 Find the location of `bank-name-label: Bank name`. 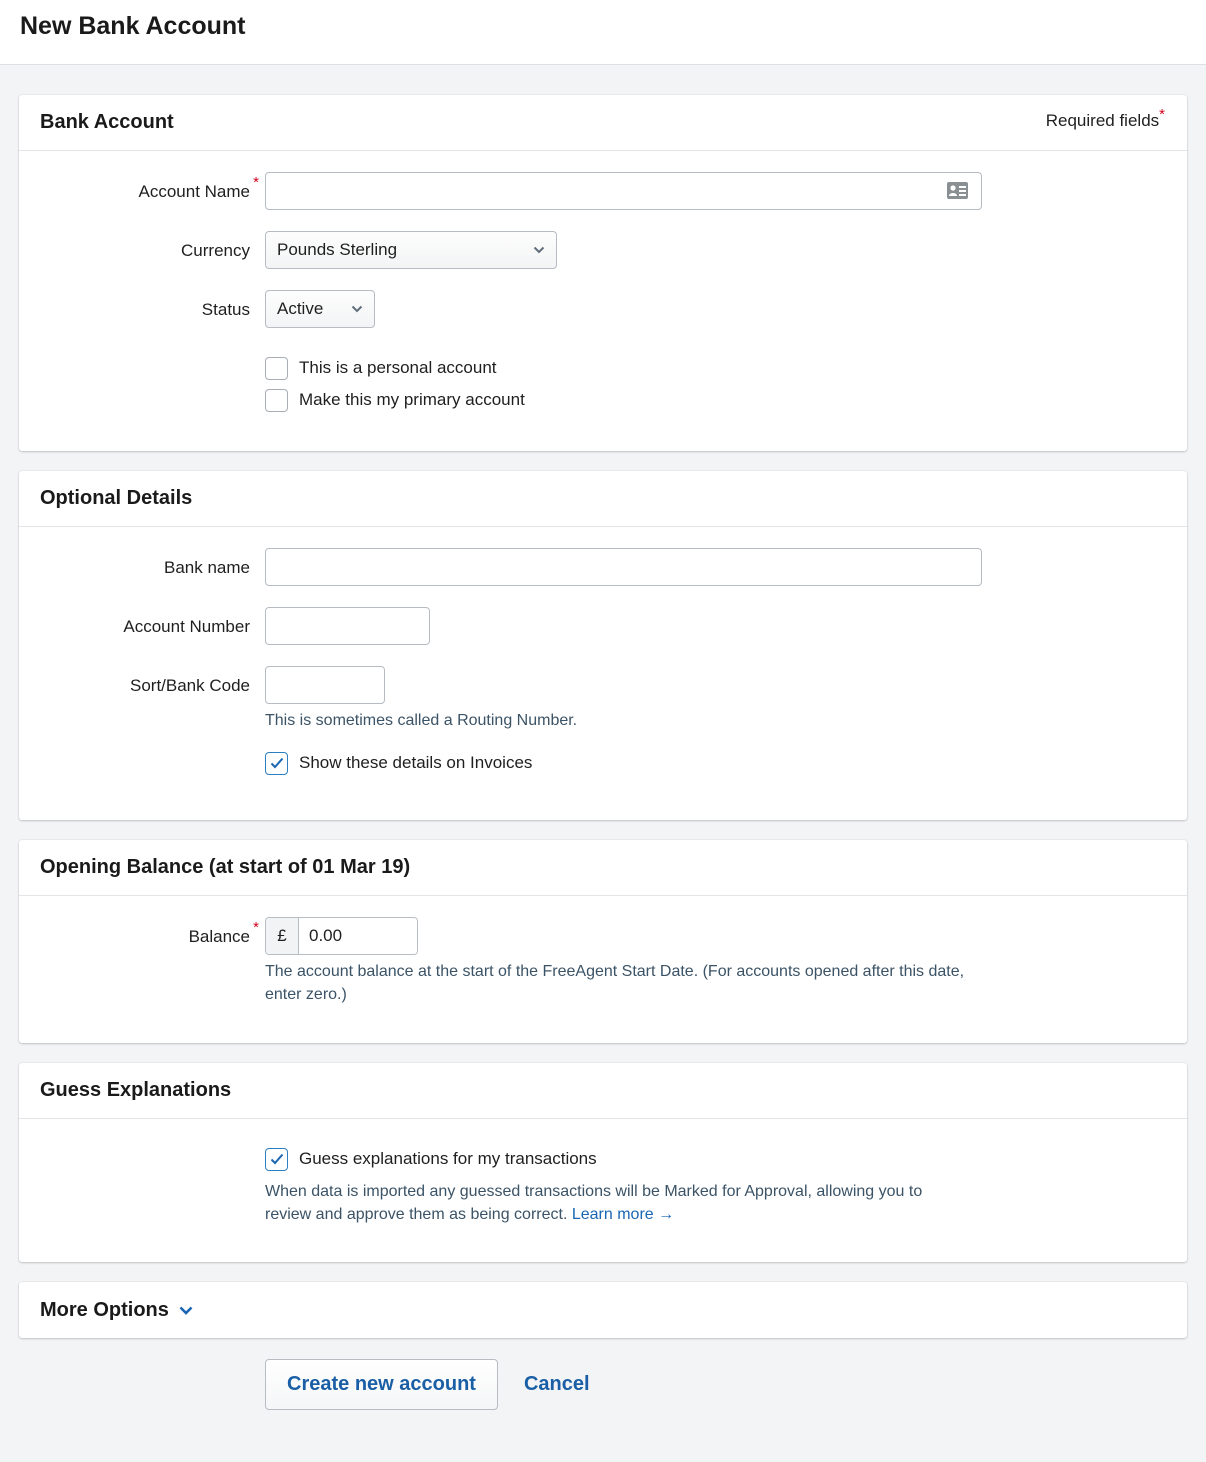

bank-name-label: Bank name is located at coordinates (207, 567).